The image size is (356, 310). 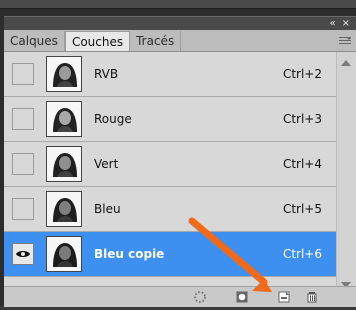 I want to click on channel-name: Vert, so click(x=106, y=164).